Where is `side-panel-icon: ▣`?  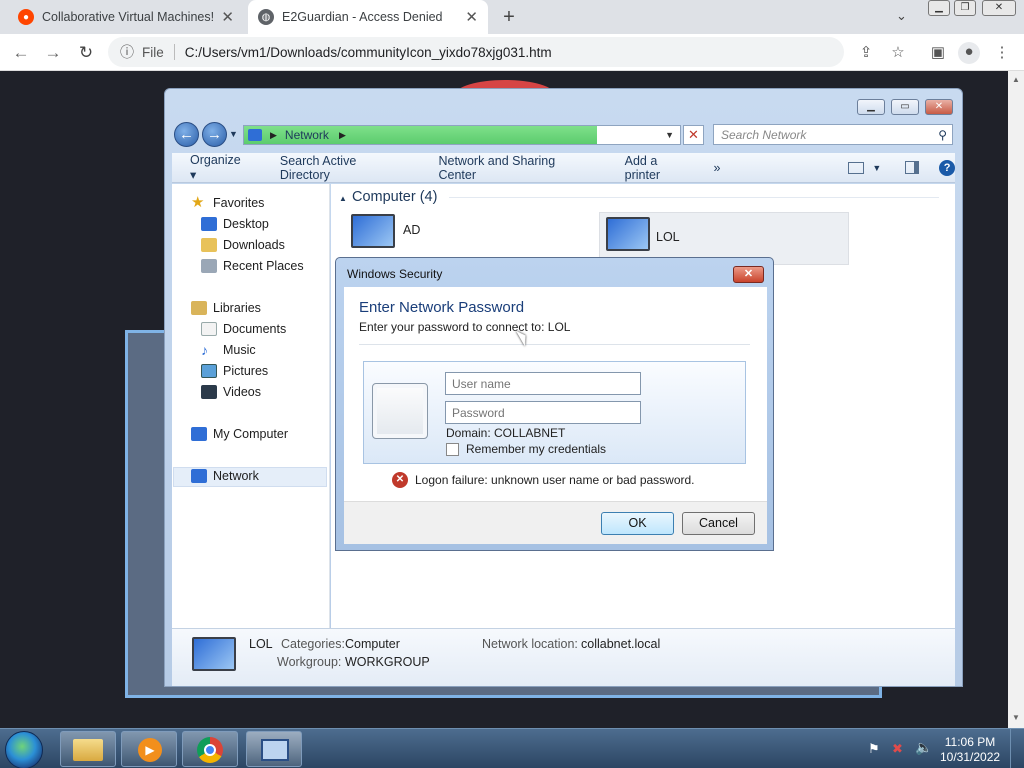 side-panel-icon: ▣ is located at coordinates (938, 53).